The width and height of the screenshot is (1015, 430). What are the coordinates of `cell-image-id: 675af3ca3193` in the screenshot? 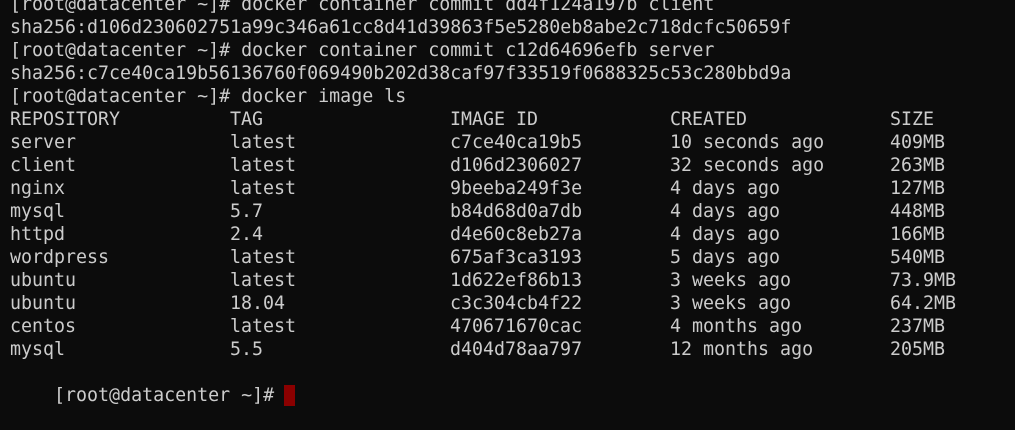 It's located at (516, 257).